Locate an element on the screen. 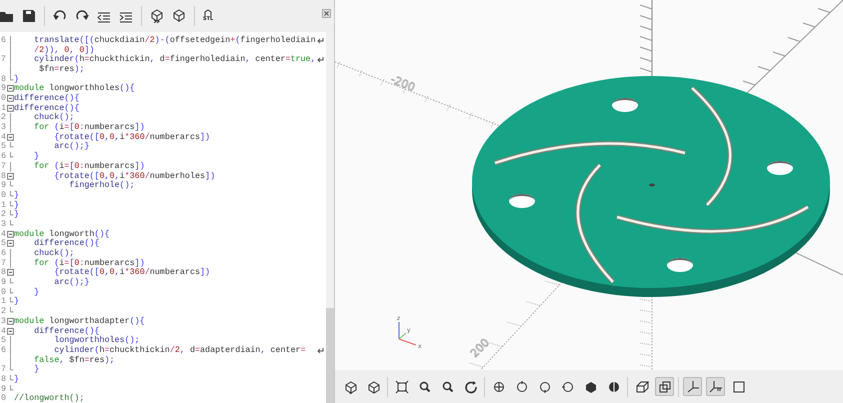 This screenshot has height=403, width=843. perspective-icon is located at coordinates (641, 387).